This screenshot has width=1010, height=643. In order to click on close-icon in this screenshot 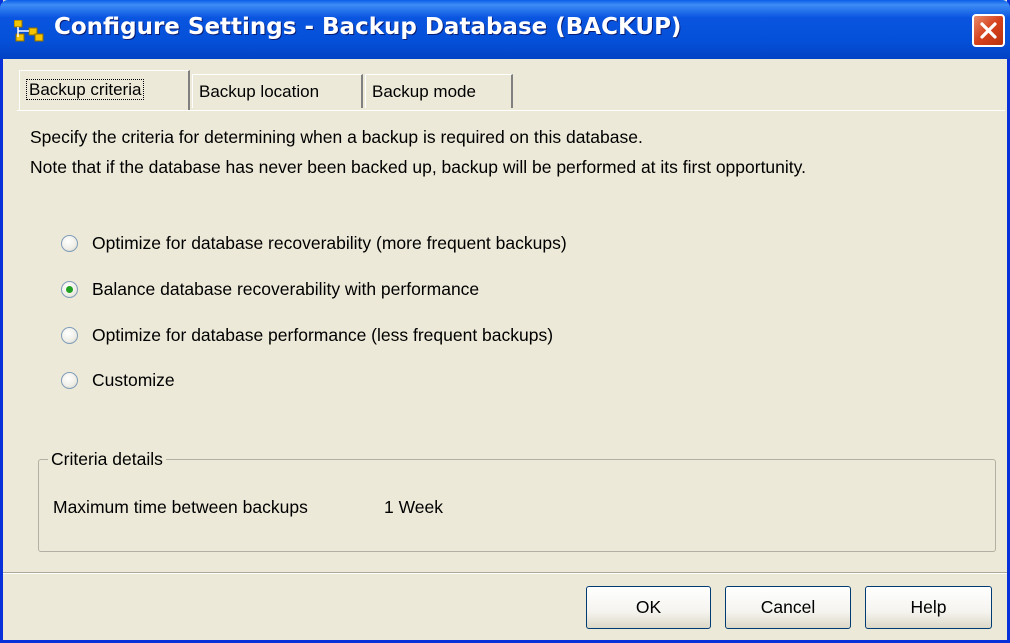, I will do `click(988, 30)`.